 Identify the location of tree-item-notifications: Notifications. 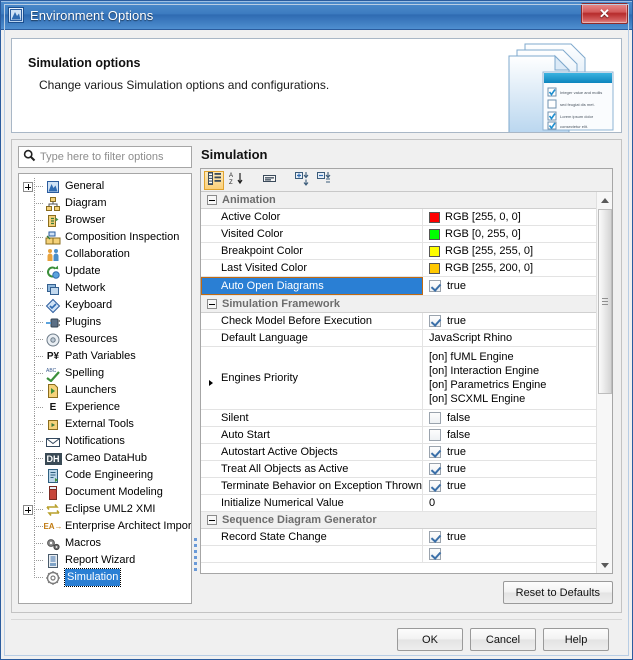
(105, 441).